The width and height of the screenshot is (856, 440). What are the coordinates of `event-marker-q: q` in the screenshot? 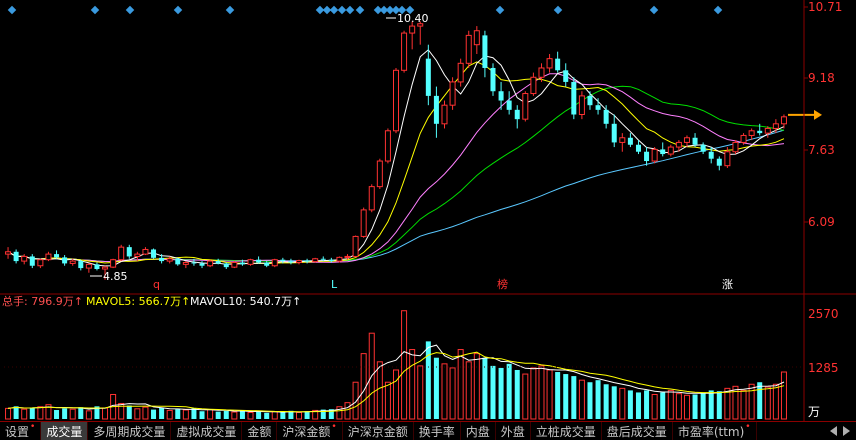 It's located at (156, 284).